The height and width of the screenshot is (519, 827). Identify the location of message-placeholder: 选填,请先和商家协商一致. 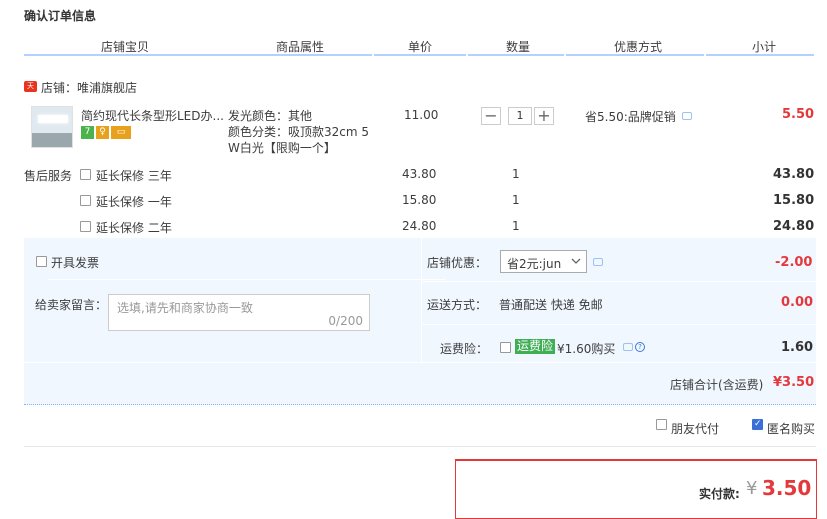
(185, 308).